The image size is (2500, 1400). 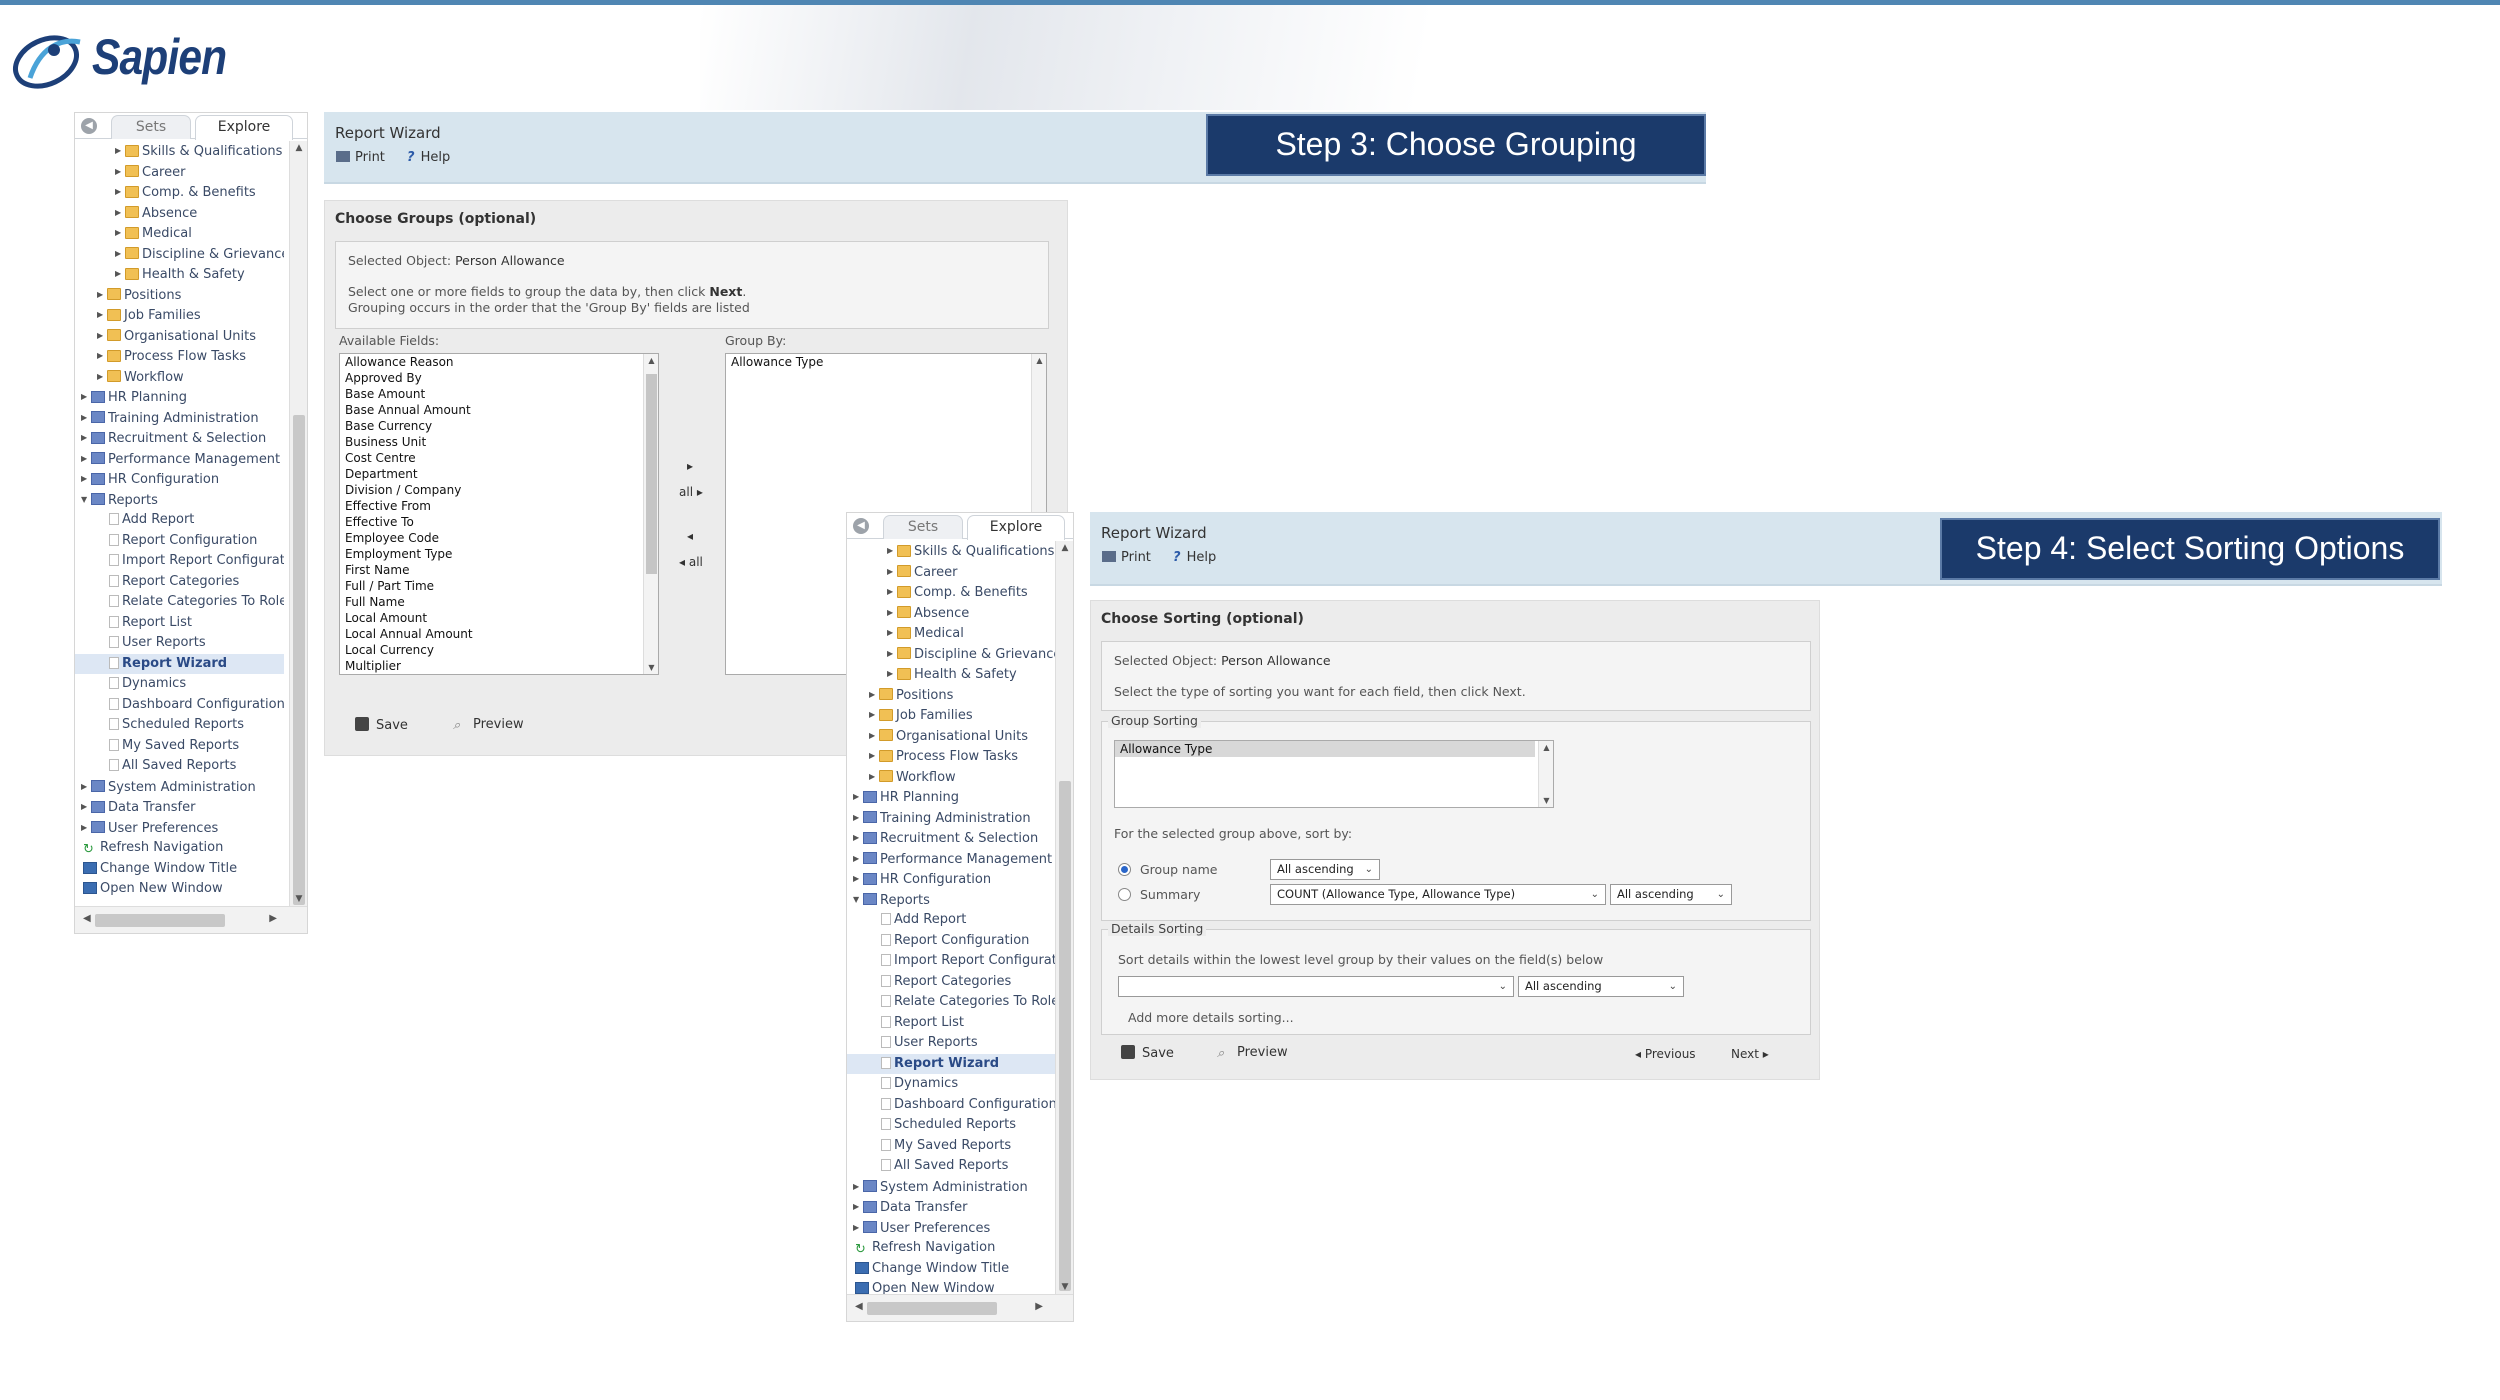 I want to click on nav-item: ↻ Refresh Navigation, so click(x=179, y=848).